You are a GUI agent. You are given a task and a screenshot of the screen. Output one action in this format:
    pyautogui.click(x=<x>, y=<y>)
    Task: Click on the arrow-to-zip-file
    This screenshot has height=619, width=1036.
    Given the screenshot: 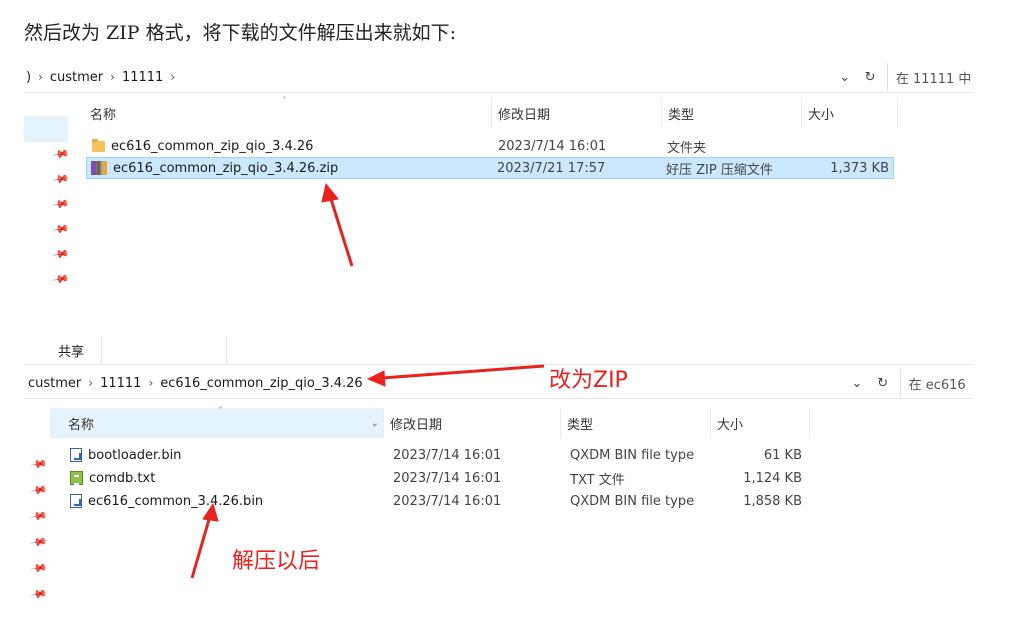 What is the action you would take?
    pyautogui.click(x=341, y=231)
    